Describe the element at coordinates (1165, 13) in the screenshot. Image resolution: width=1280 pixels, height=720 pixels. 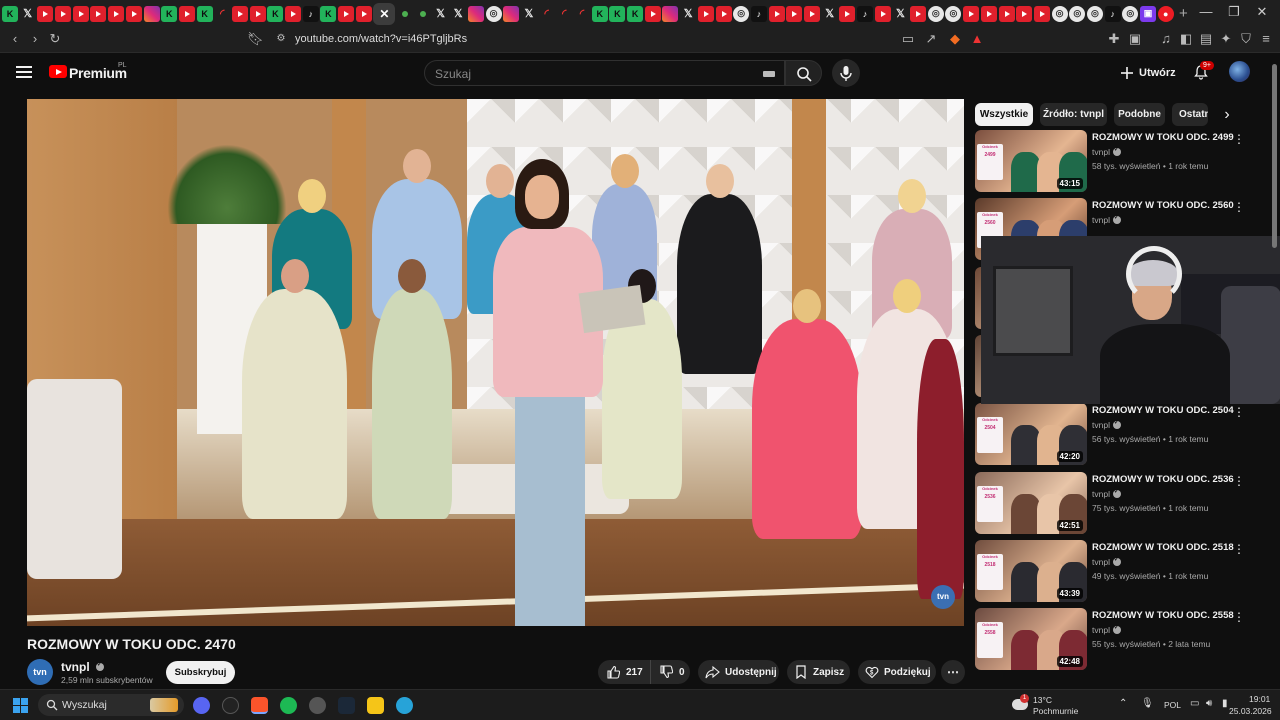
I see `browser-tab-c-icon: ●` at that location.